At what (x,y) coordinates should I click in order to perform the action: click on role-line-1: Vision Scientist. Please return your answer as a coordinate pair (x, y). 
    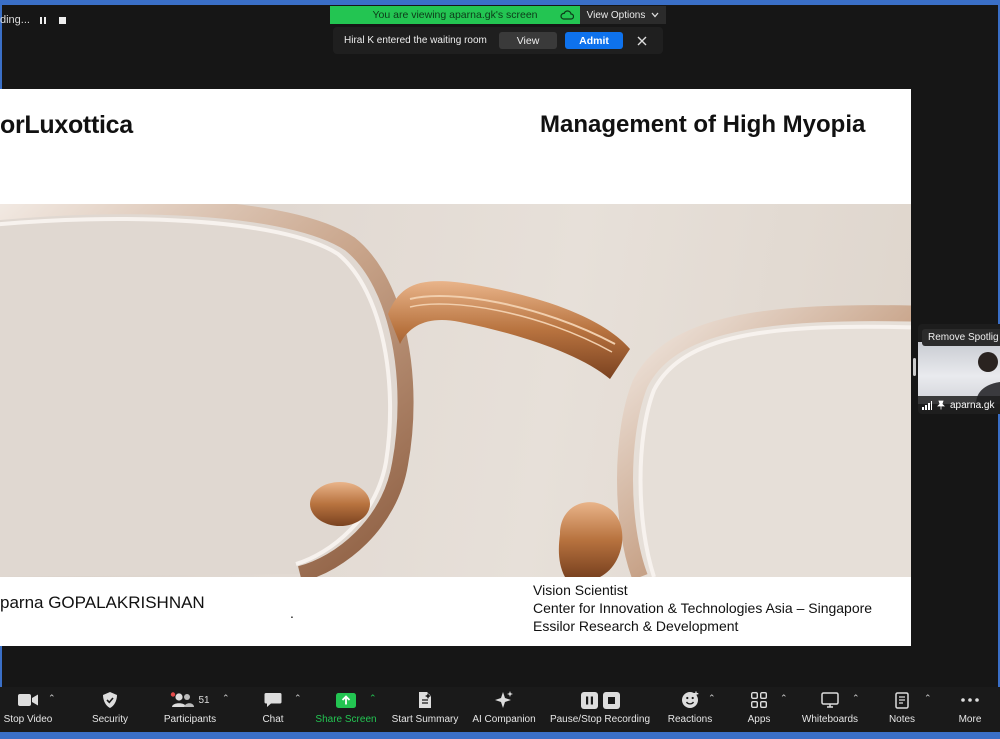
    Looking at the image, I should click on (580, 590).